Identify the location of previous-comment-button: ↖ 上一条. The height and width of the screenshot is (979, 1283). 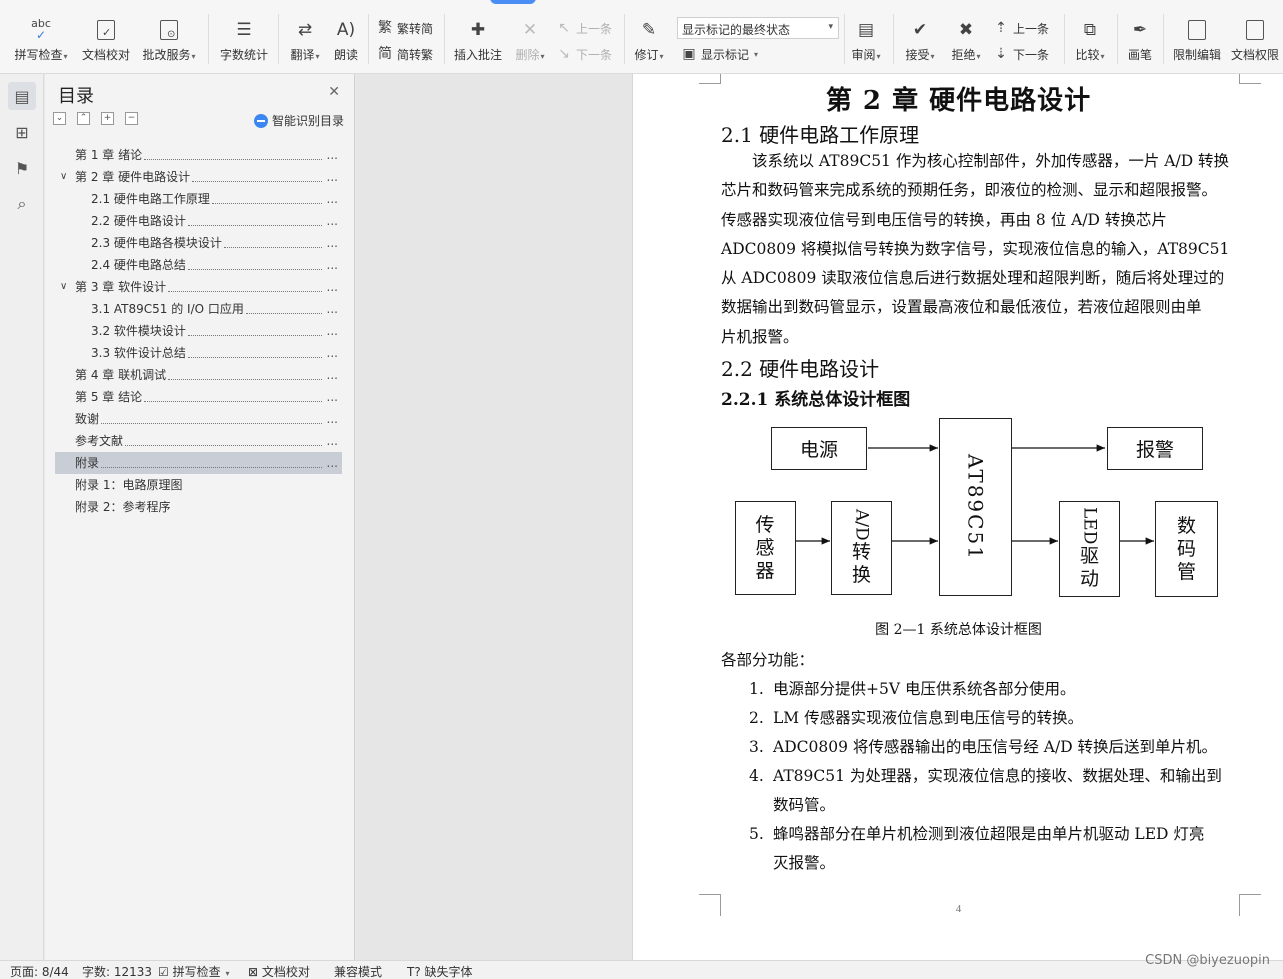
(584, 28).